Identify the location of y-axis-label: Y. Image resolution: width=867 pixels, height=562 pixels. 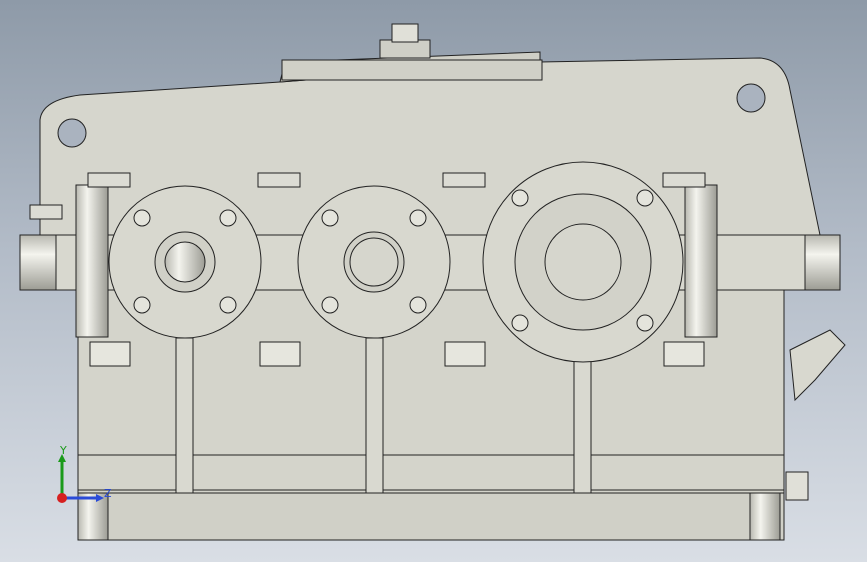
(63, 450).